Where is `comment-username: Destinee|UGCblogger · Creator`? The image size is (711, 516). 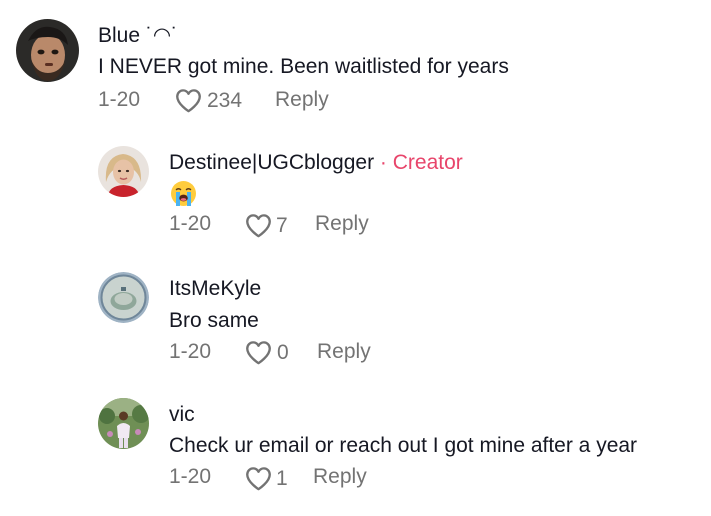 comment-username: Destinee|UGCblogger · Creator is located at coordinates (316, 163).